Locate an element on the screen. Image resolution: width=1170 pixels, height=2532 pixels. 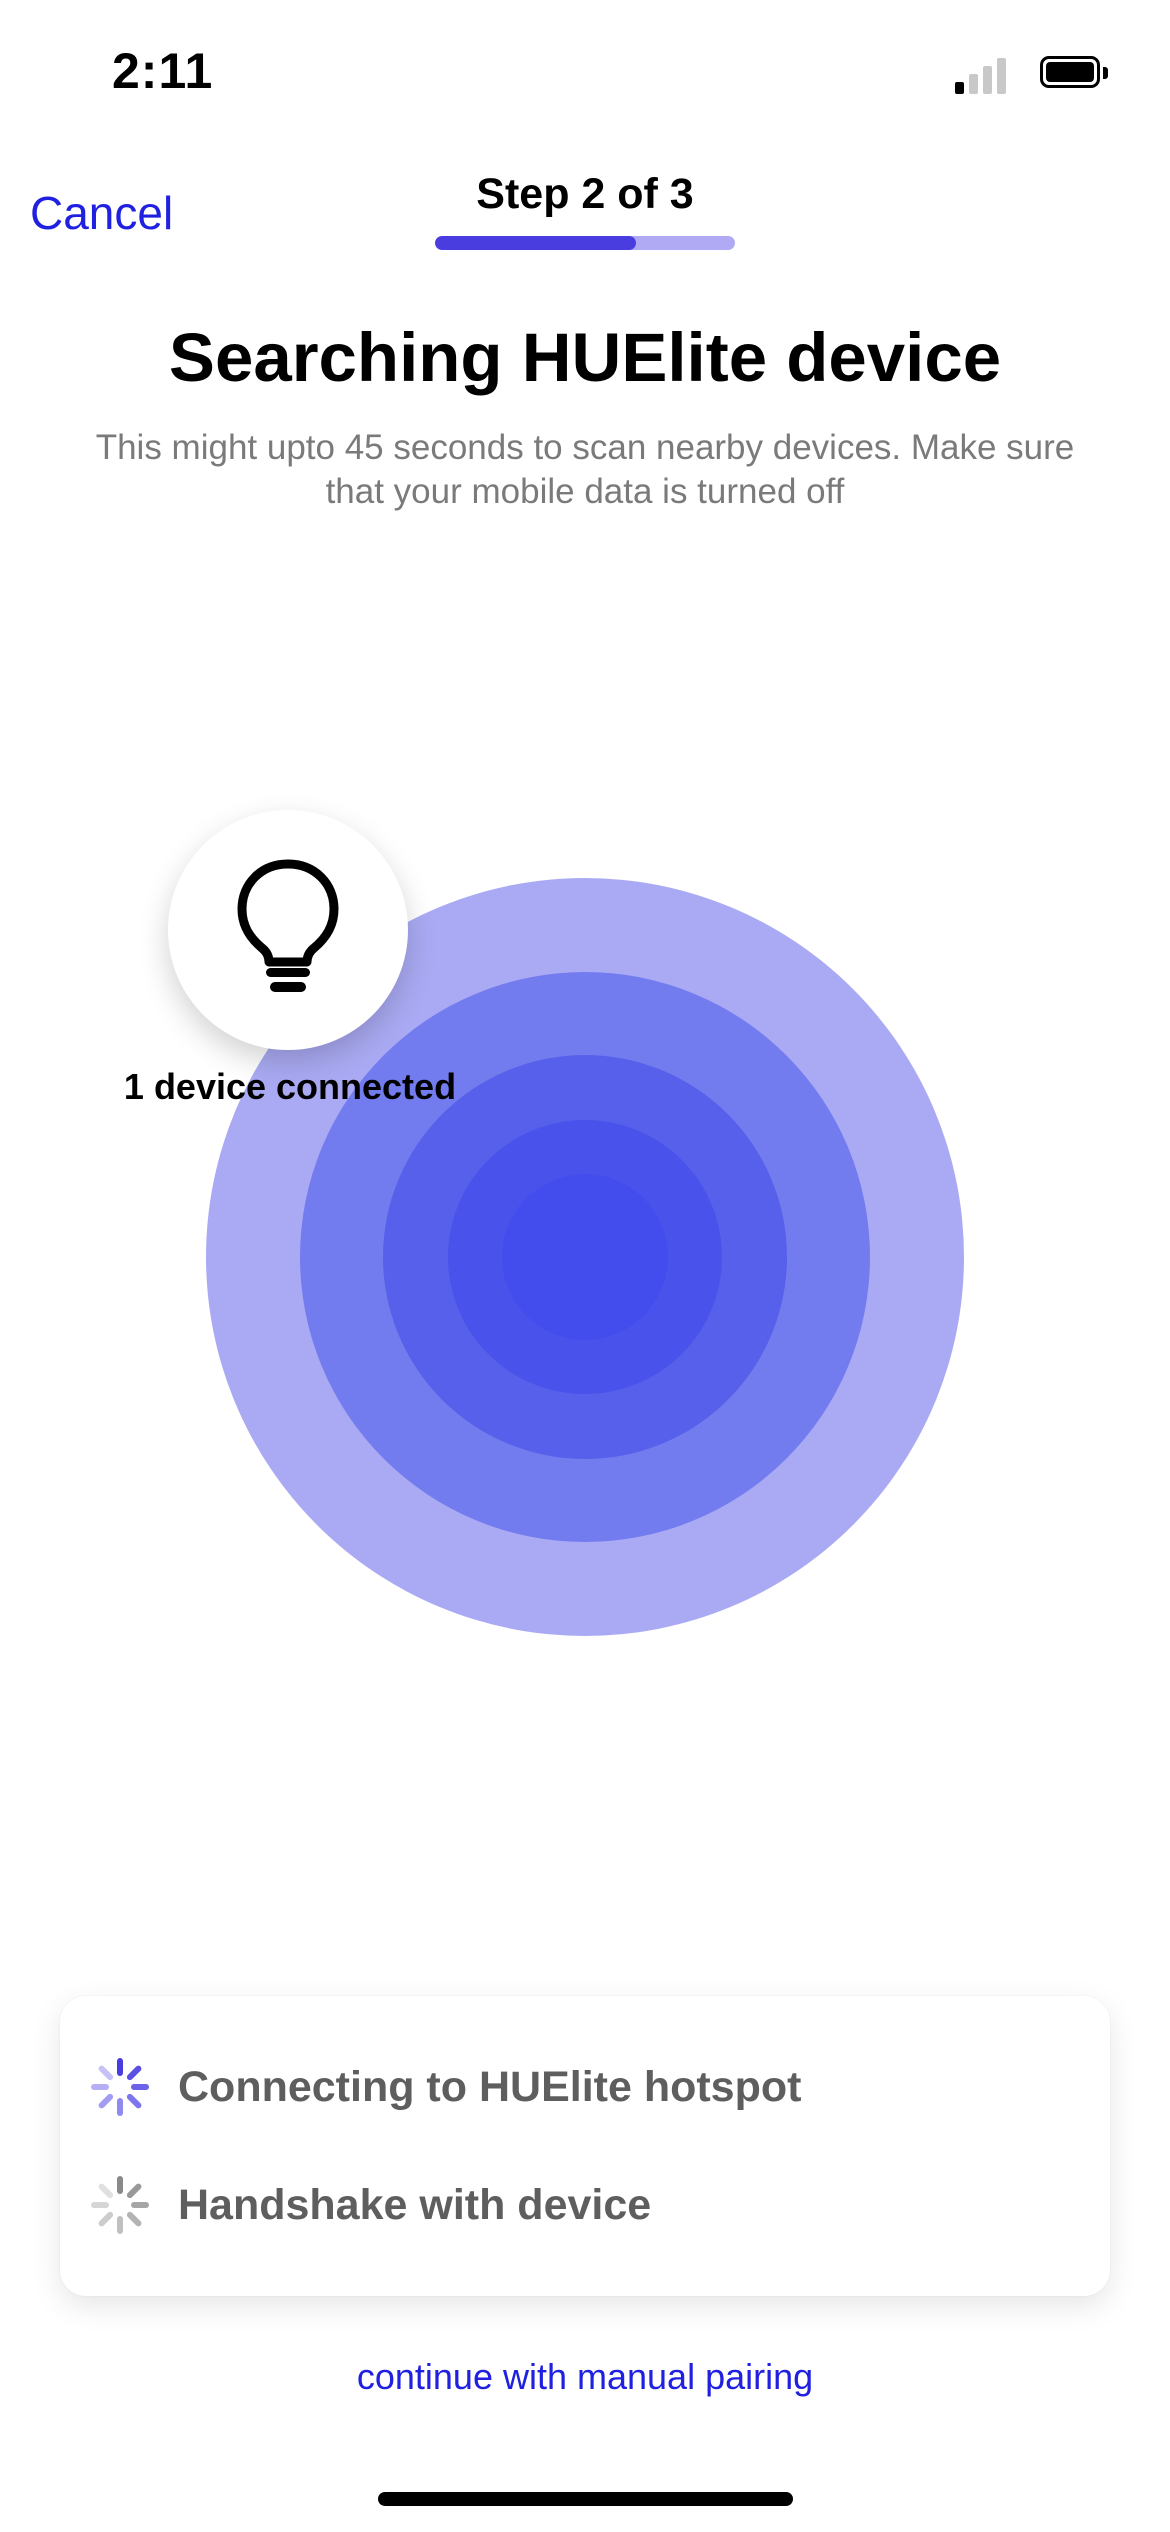
status-item-handshake: Handshake with device is located at coordinates (369, 2205).